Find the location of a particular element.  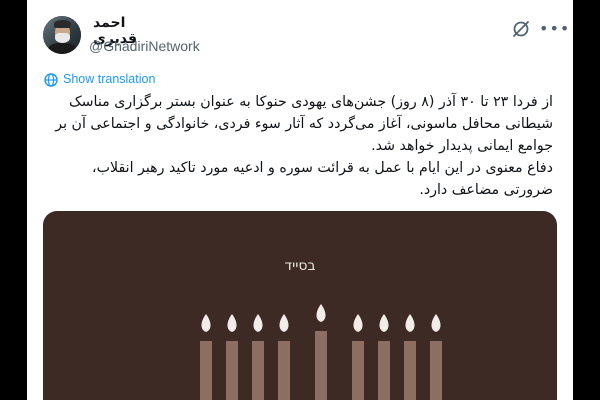

menorah-illustration is located at coordinates (321, 352).